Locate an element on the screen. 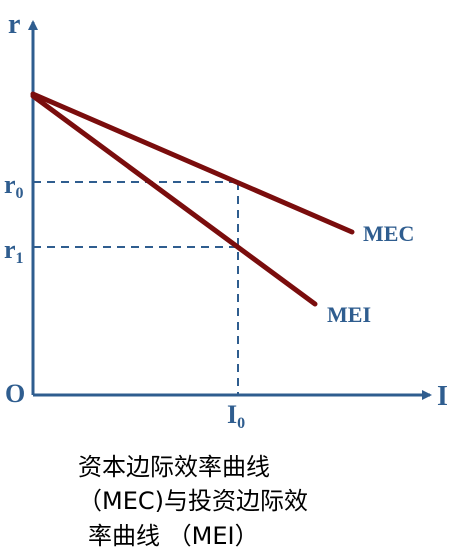 This screenshot has width=467, height=560. i0-tick-sub: 0 is located at coordinates (241, 422).